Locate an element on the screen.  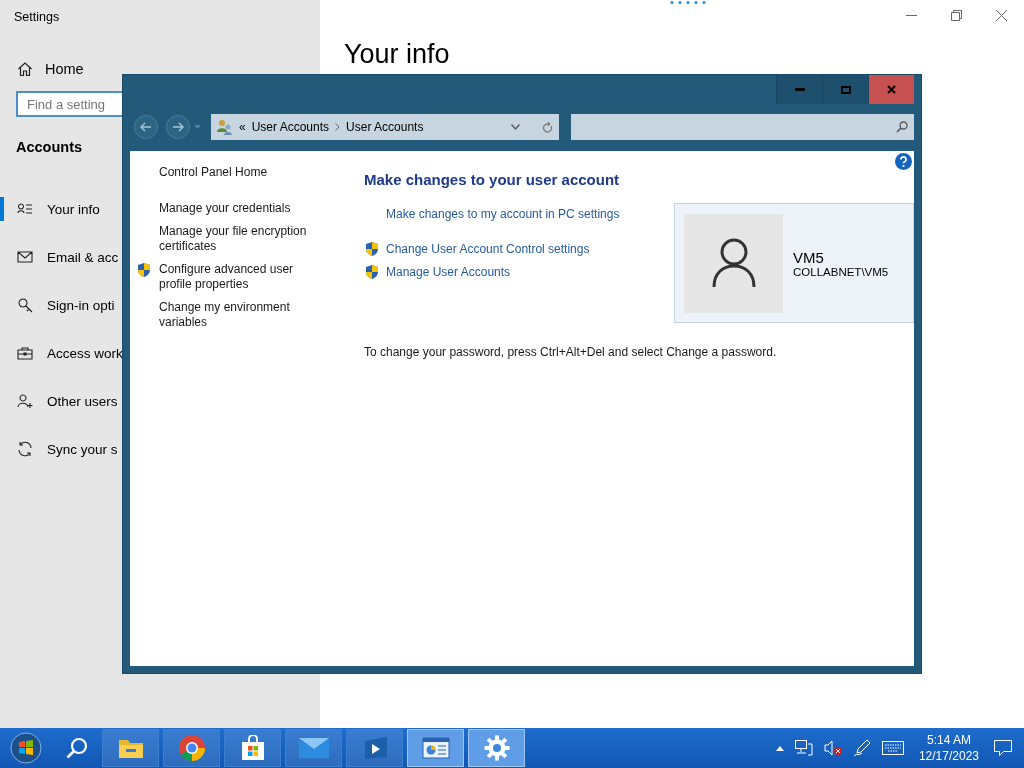
control-panel-icon is located at coordinates (435, 748).